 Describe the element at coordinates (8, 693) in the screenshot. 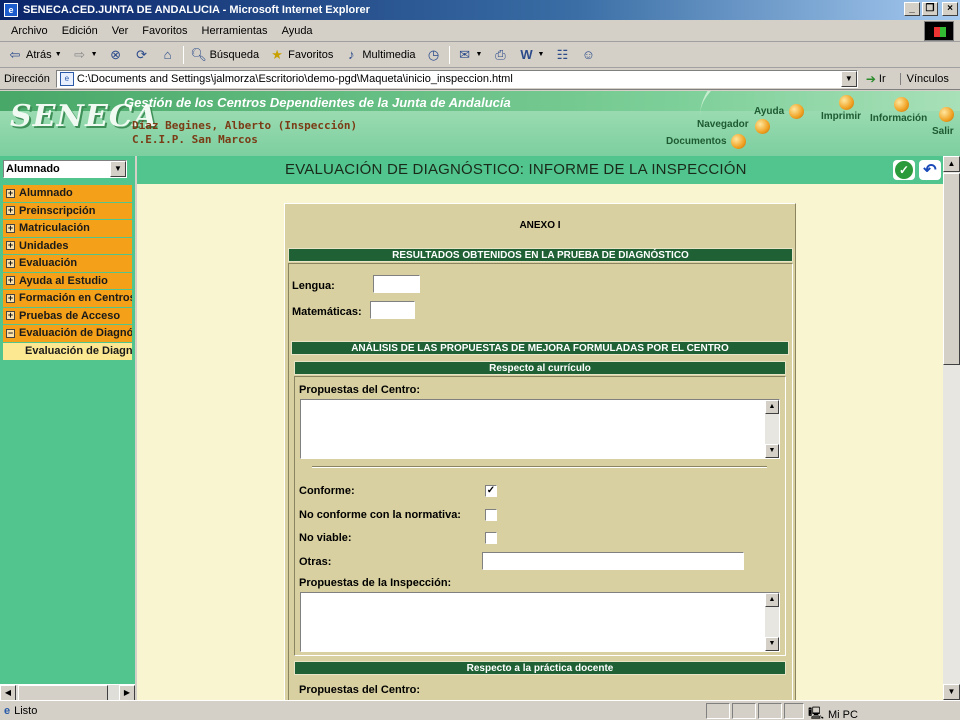

I see `scroll-left-button: ◀` at that location.